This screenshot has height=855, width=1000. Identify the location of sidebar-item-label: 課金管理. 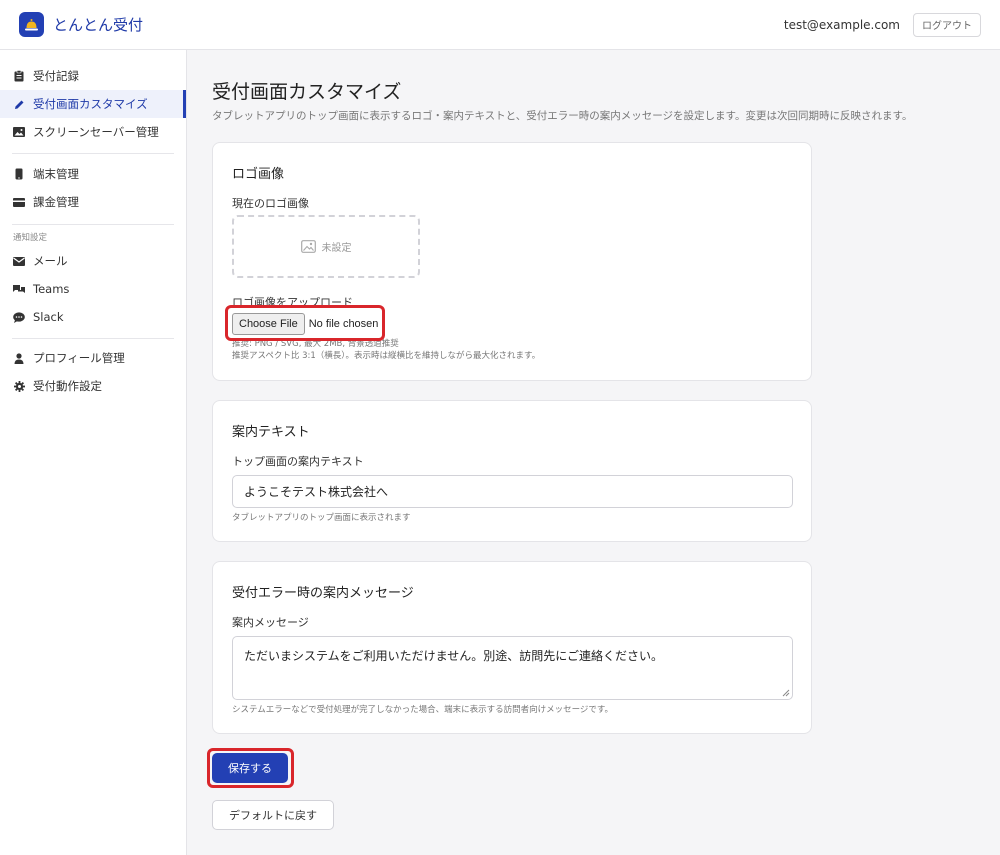
(56, 202).